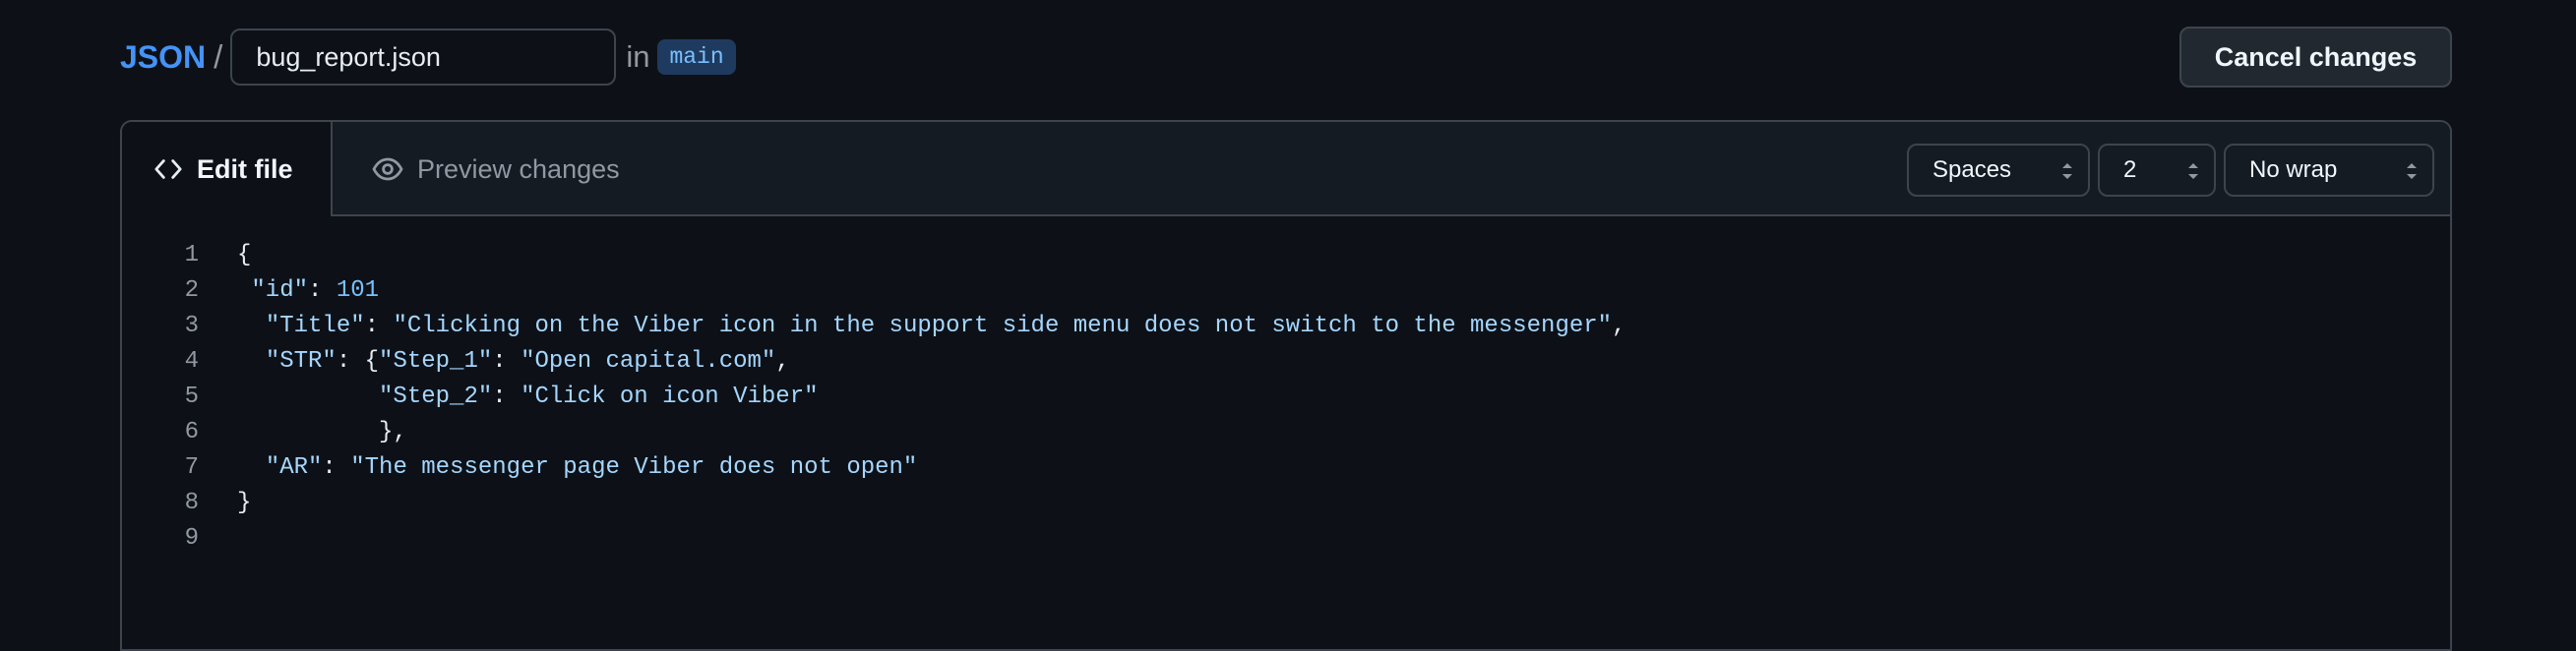  What do you see at coordinates (1972, 169) in the screenshot?
I see `indent-mode-value: Spaces` at bounding box center [1972, 169].